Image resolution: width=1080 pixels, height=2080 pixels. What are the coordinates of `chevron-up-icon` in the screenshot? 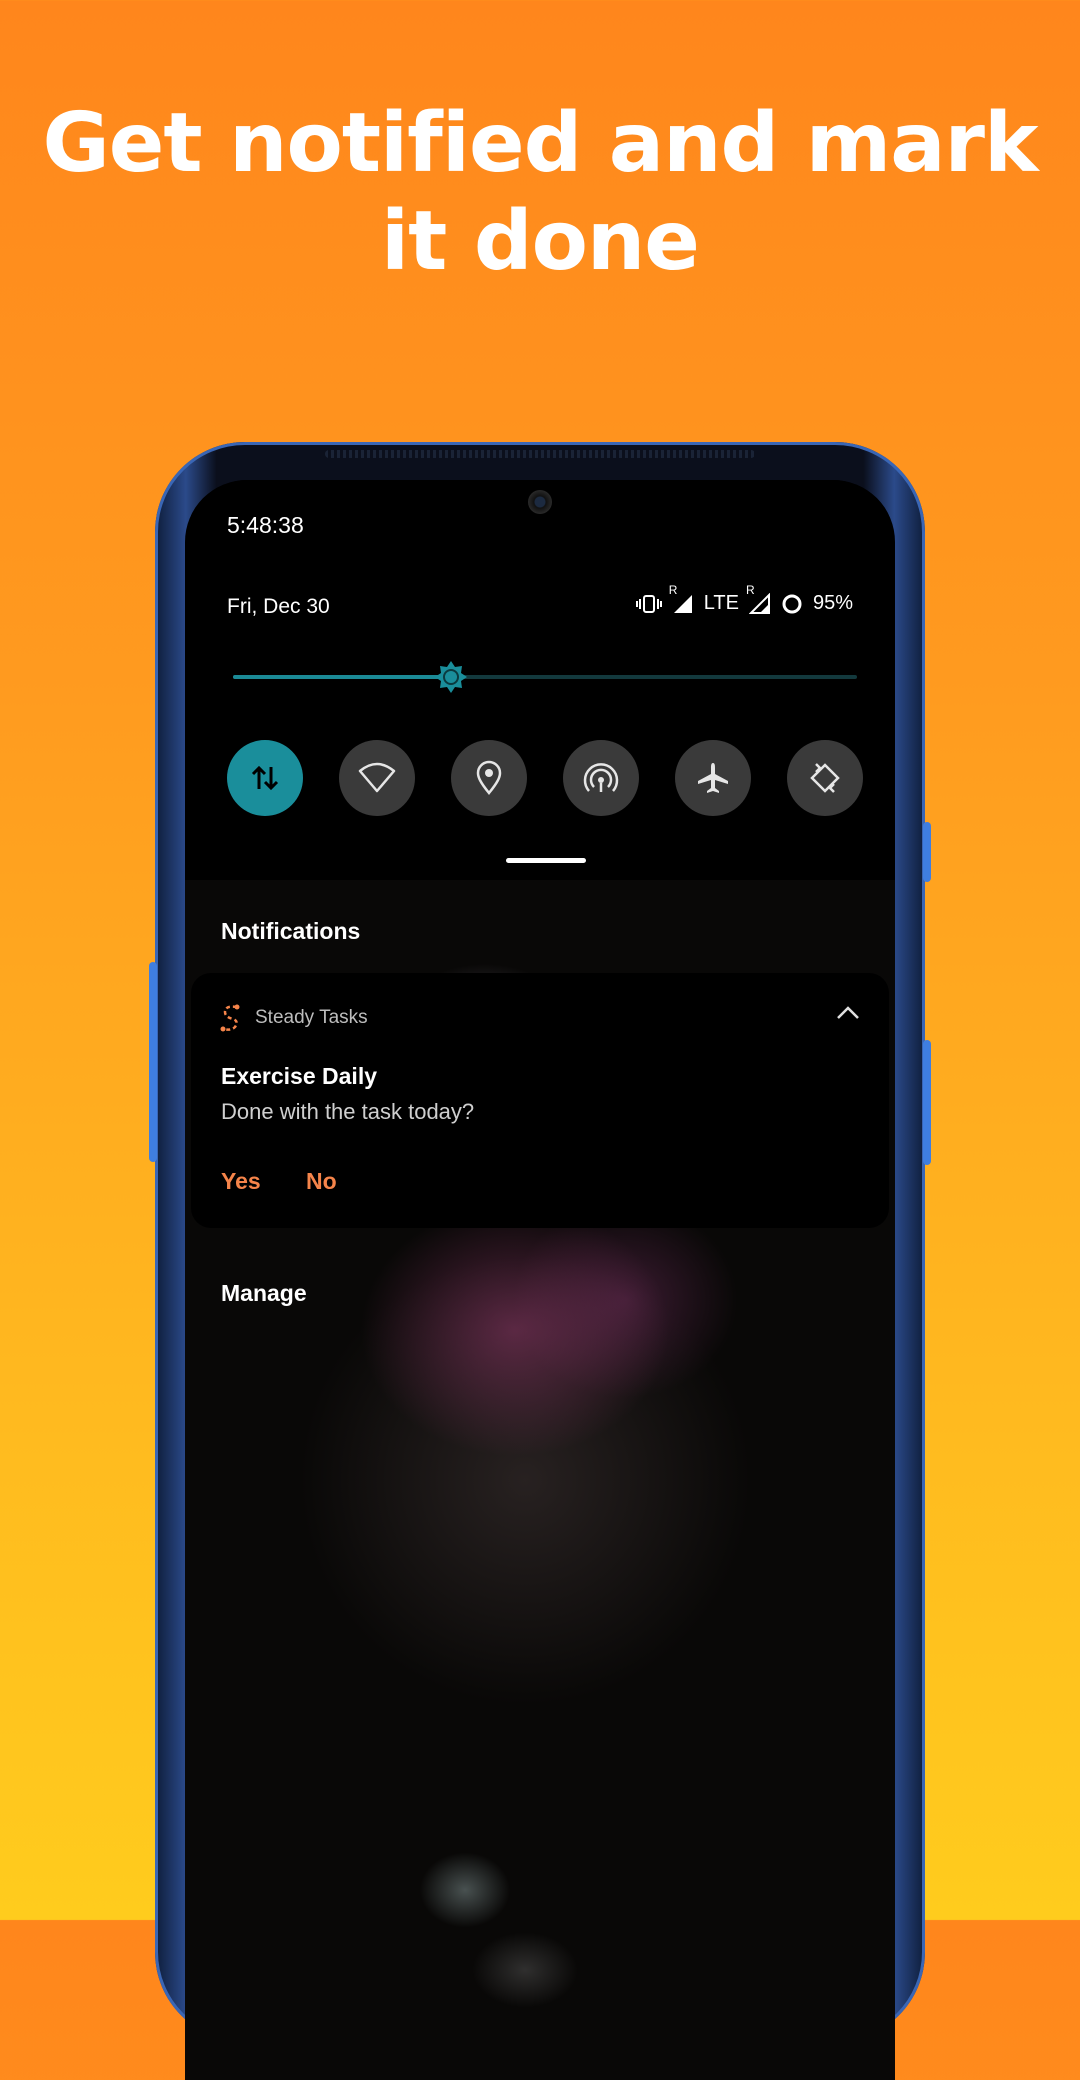 It's located at (848, 1012).